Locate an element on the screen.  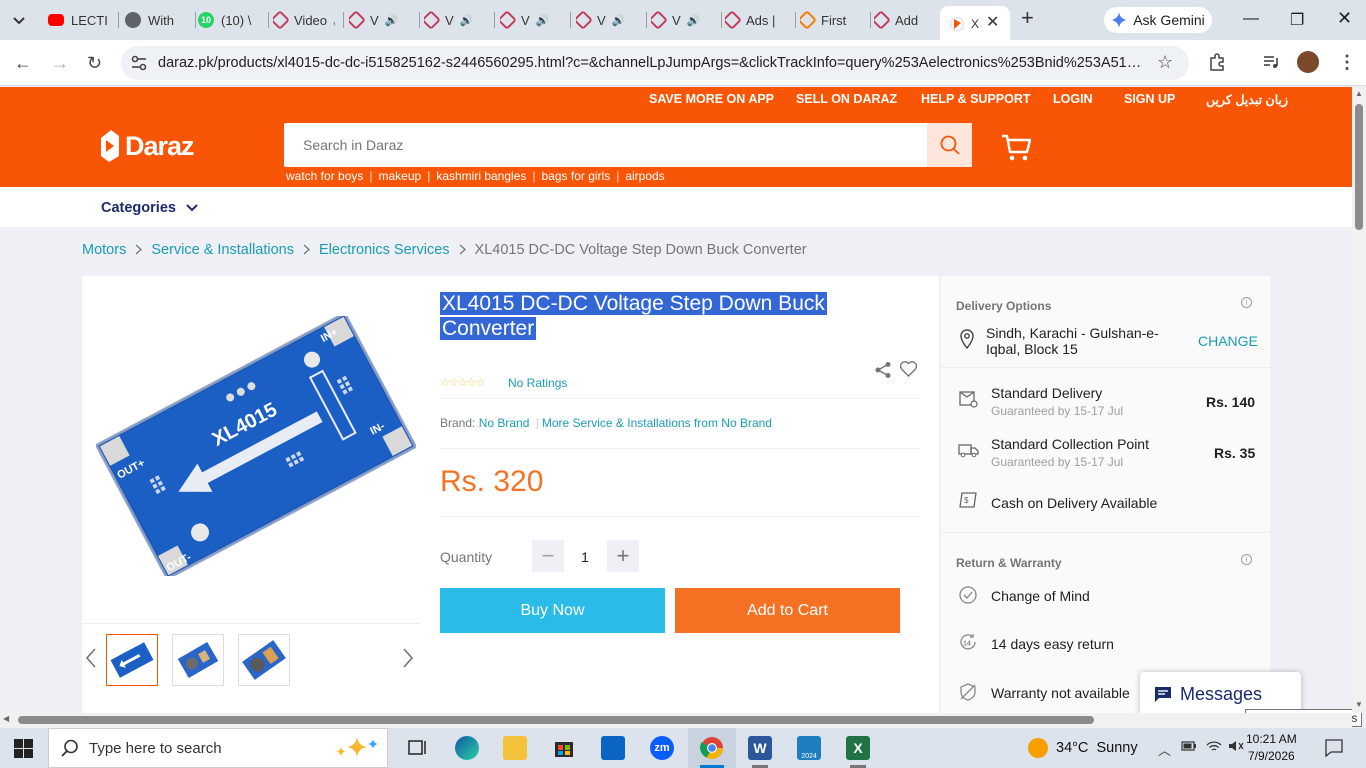
quantity-decrease-button: − is located at coordinates (548, 556).